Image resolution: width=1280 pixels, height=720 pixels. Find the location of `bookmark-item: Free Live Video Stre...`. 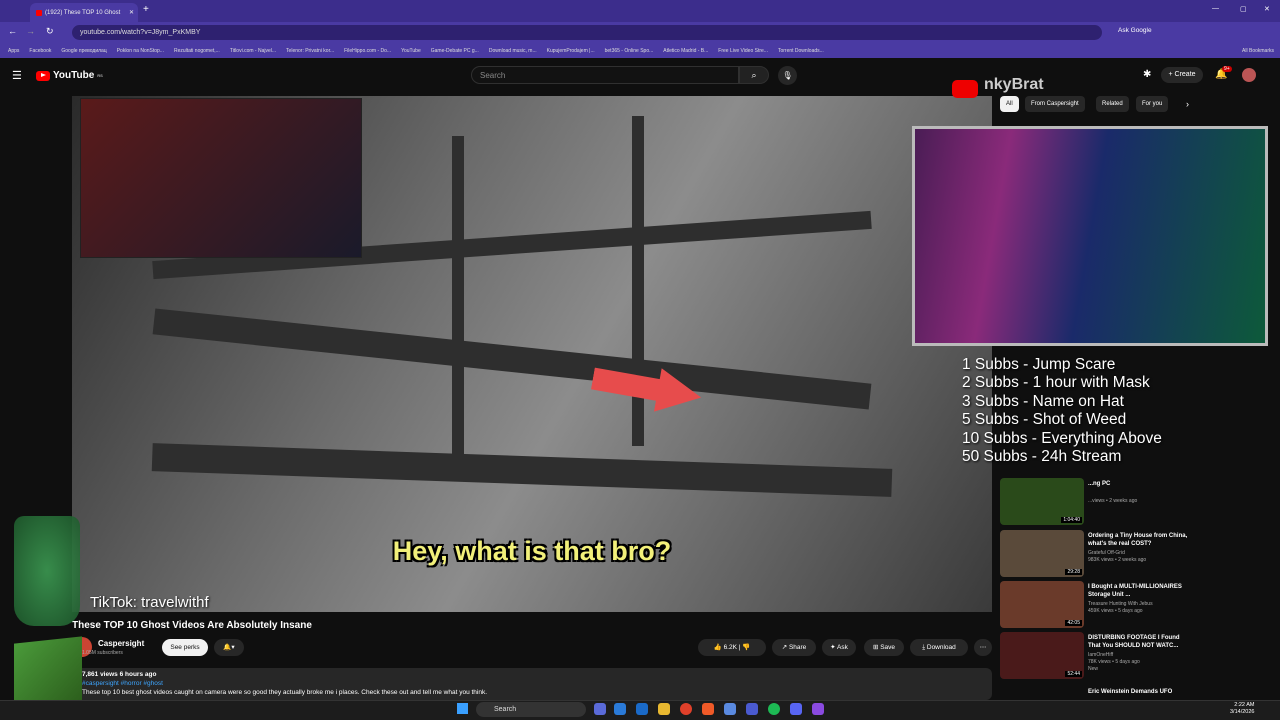

bookmark-item: Free Live Video Stre... is located at coordinates (743, 51).